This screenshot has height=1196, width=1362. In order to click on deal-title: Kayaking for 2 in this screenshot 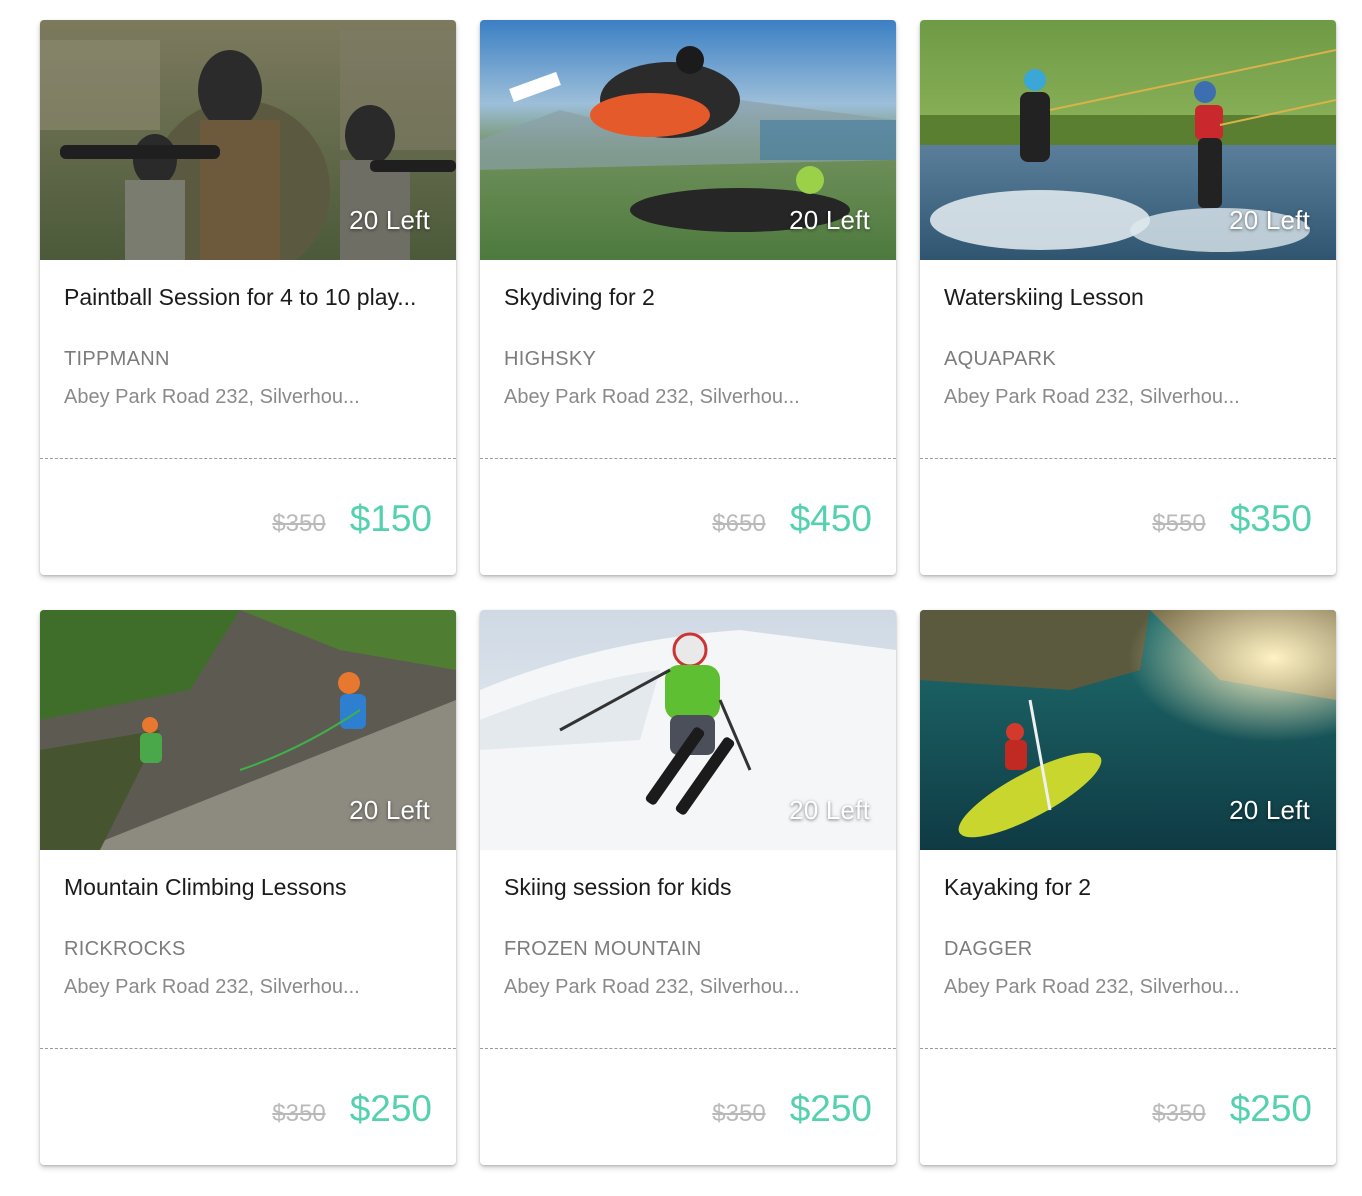, I will do `click(1128, 887)`.